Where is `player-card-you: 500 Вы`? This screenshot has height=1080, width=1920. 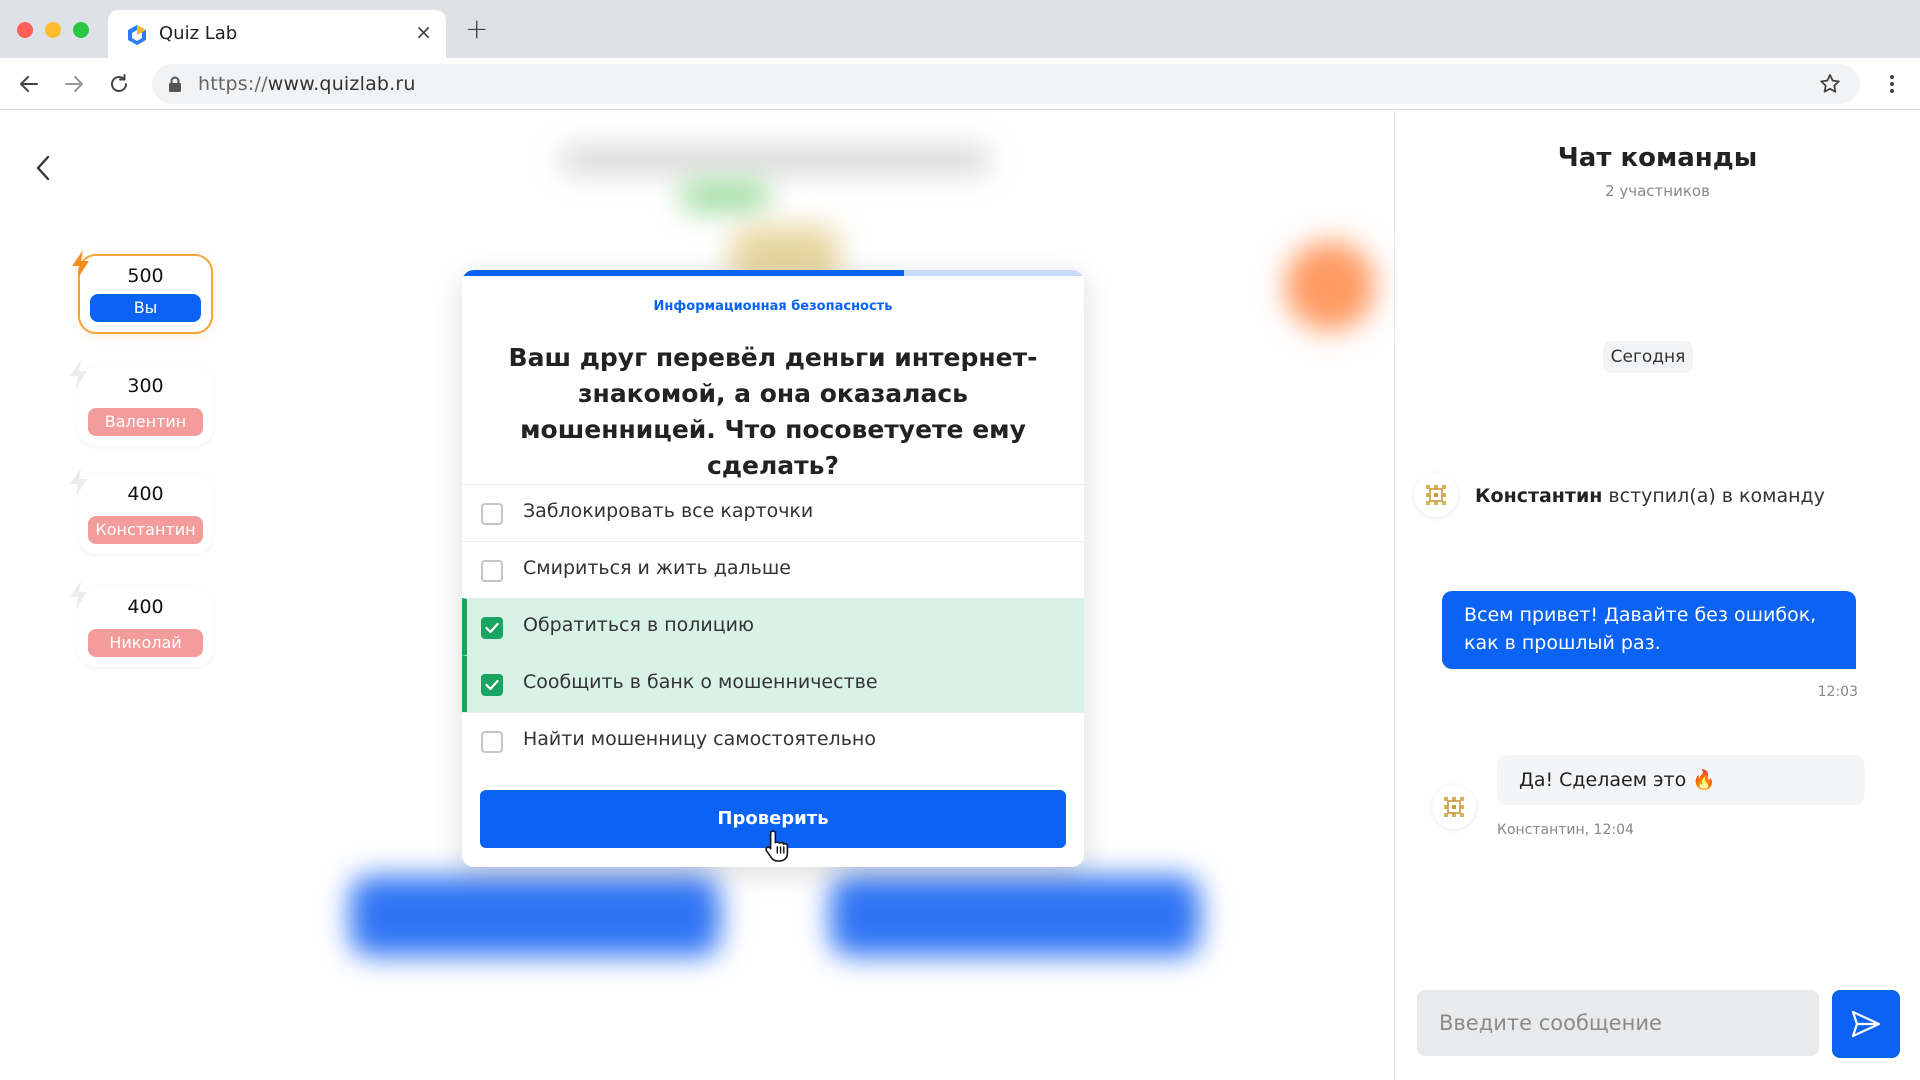
player-card-you: 500 Вы is located at coordinates (142, 292).